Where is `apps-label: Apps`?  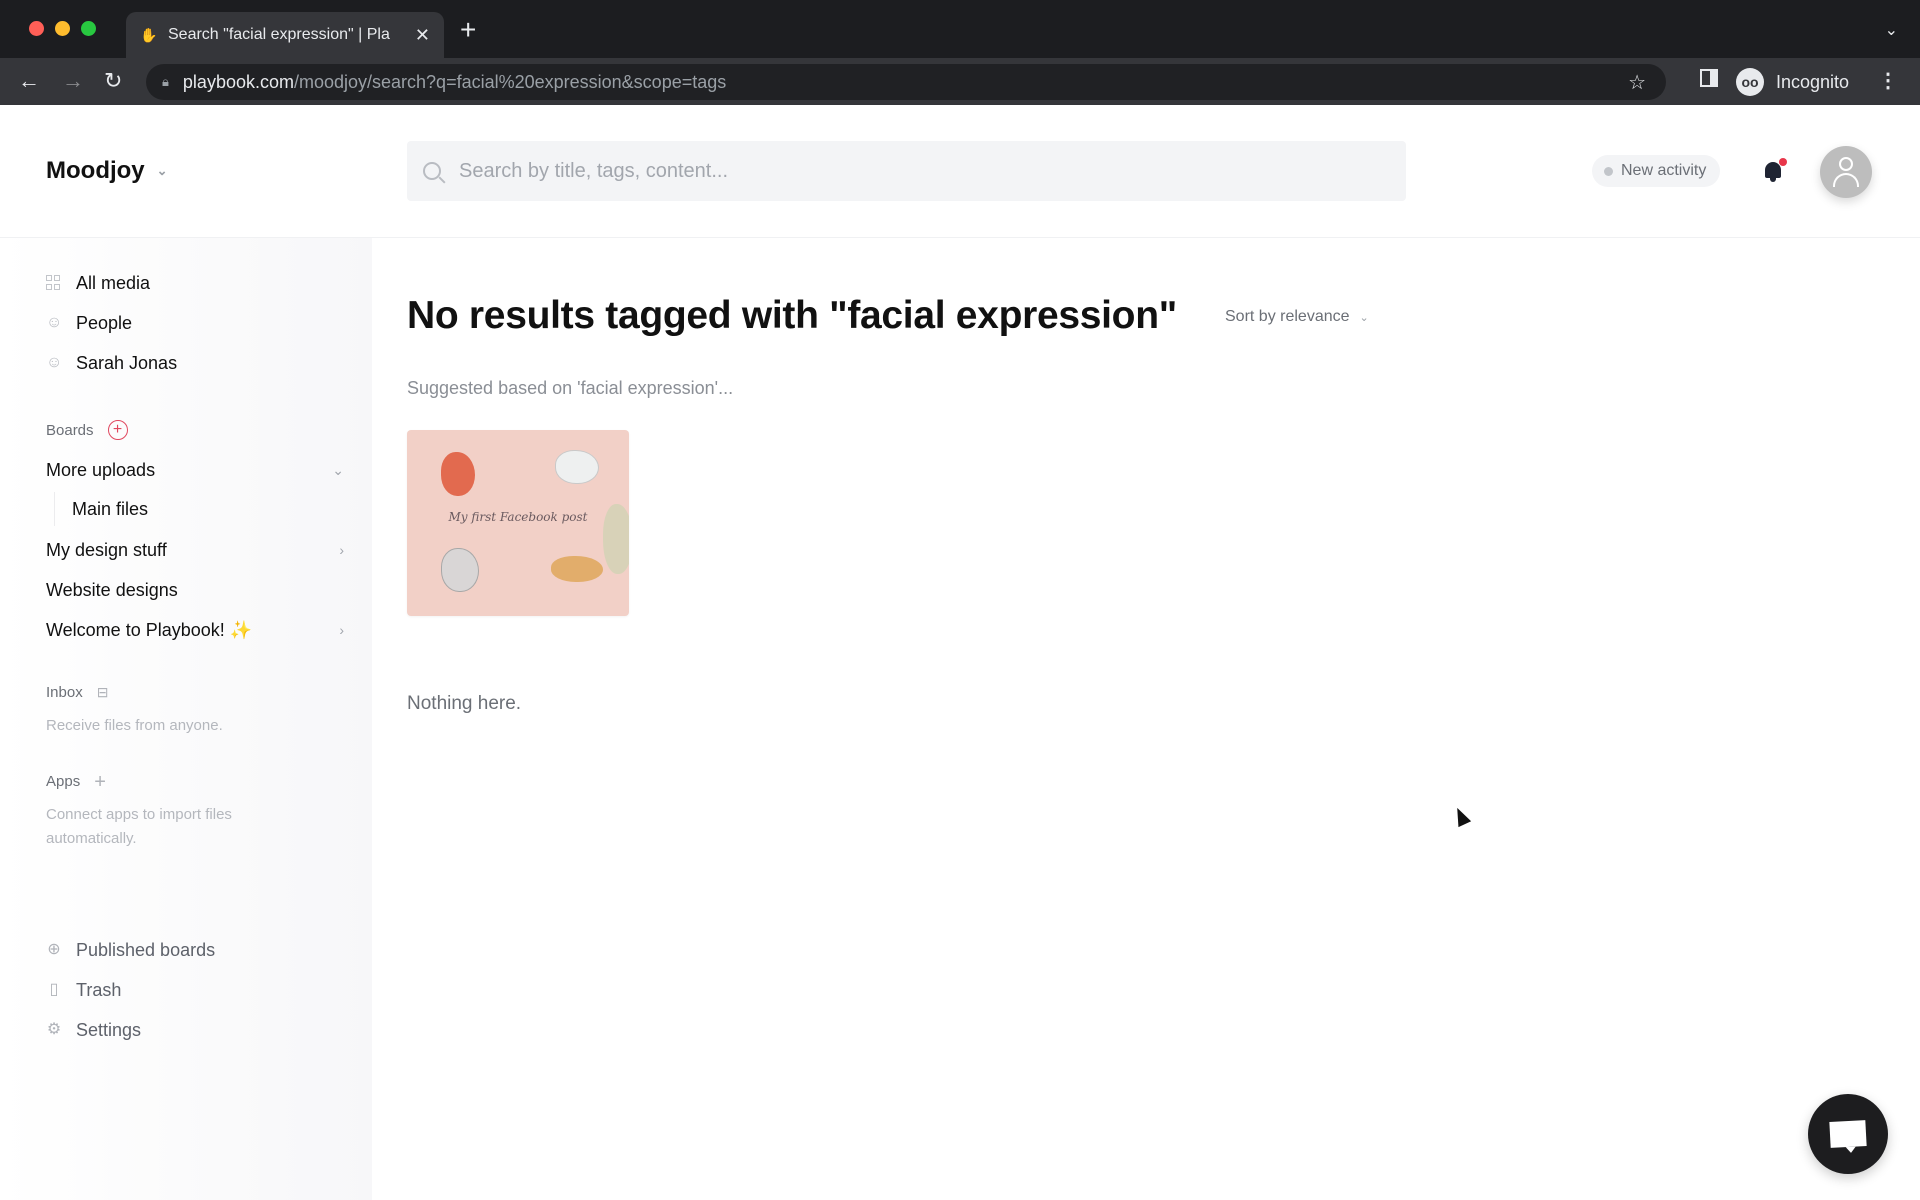
apps-label: Apps is located at coordinates (63, 781).